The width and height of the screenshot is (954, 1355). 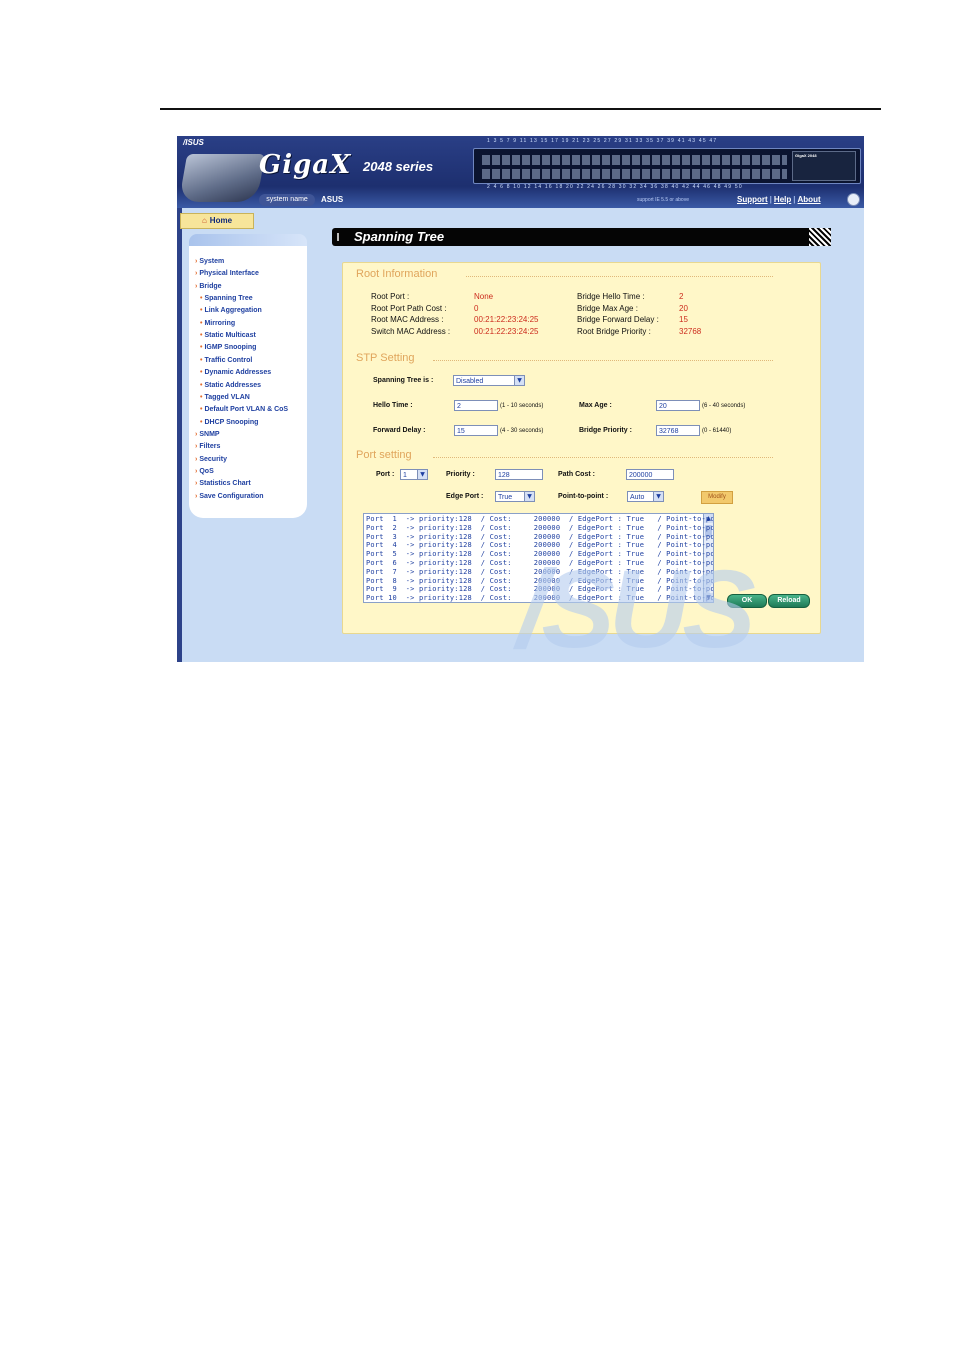 I want to click on sidebar-item-label: Save Configuration, so click(x=231, y=496).